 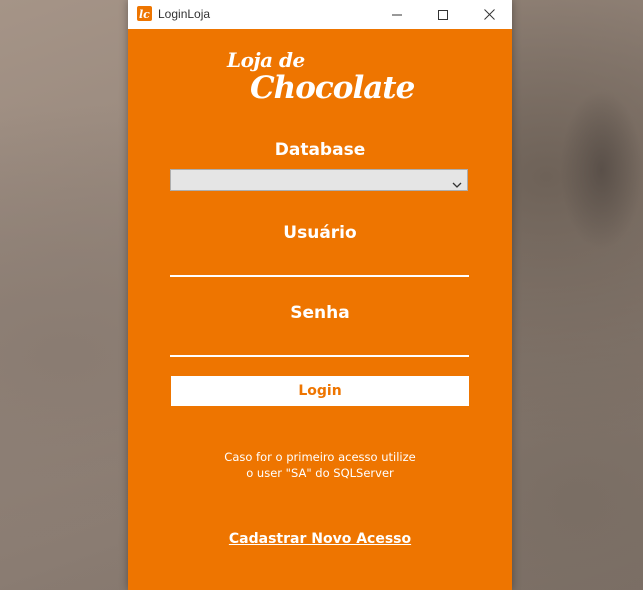 What do you see at coordinates (332, 88) in the screenshot?
I see `logo-line-2: Chocolate` at bounding box center [332, 88].